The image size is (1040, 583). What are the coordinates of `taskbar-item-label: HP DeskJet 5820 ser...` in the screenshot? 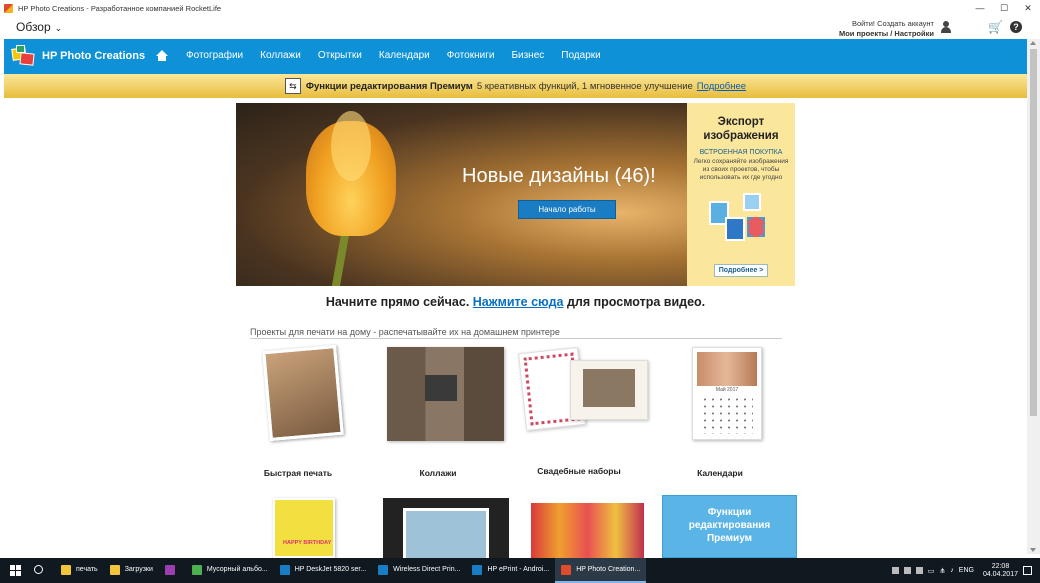 It's located at (330, 569).